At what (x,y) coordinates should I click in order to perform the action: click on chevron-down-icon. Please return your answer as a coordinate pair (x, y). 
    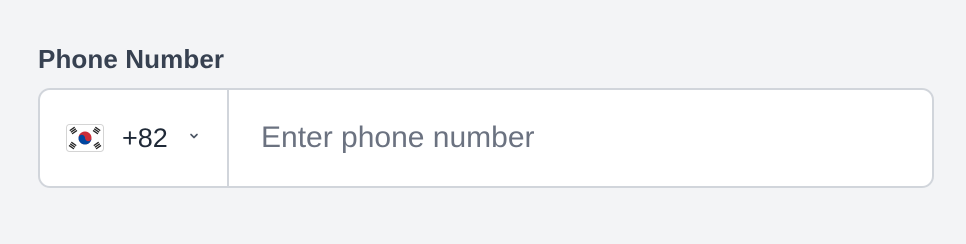
    Looking at the image, I should click on (194, 136).